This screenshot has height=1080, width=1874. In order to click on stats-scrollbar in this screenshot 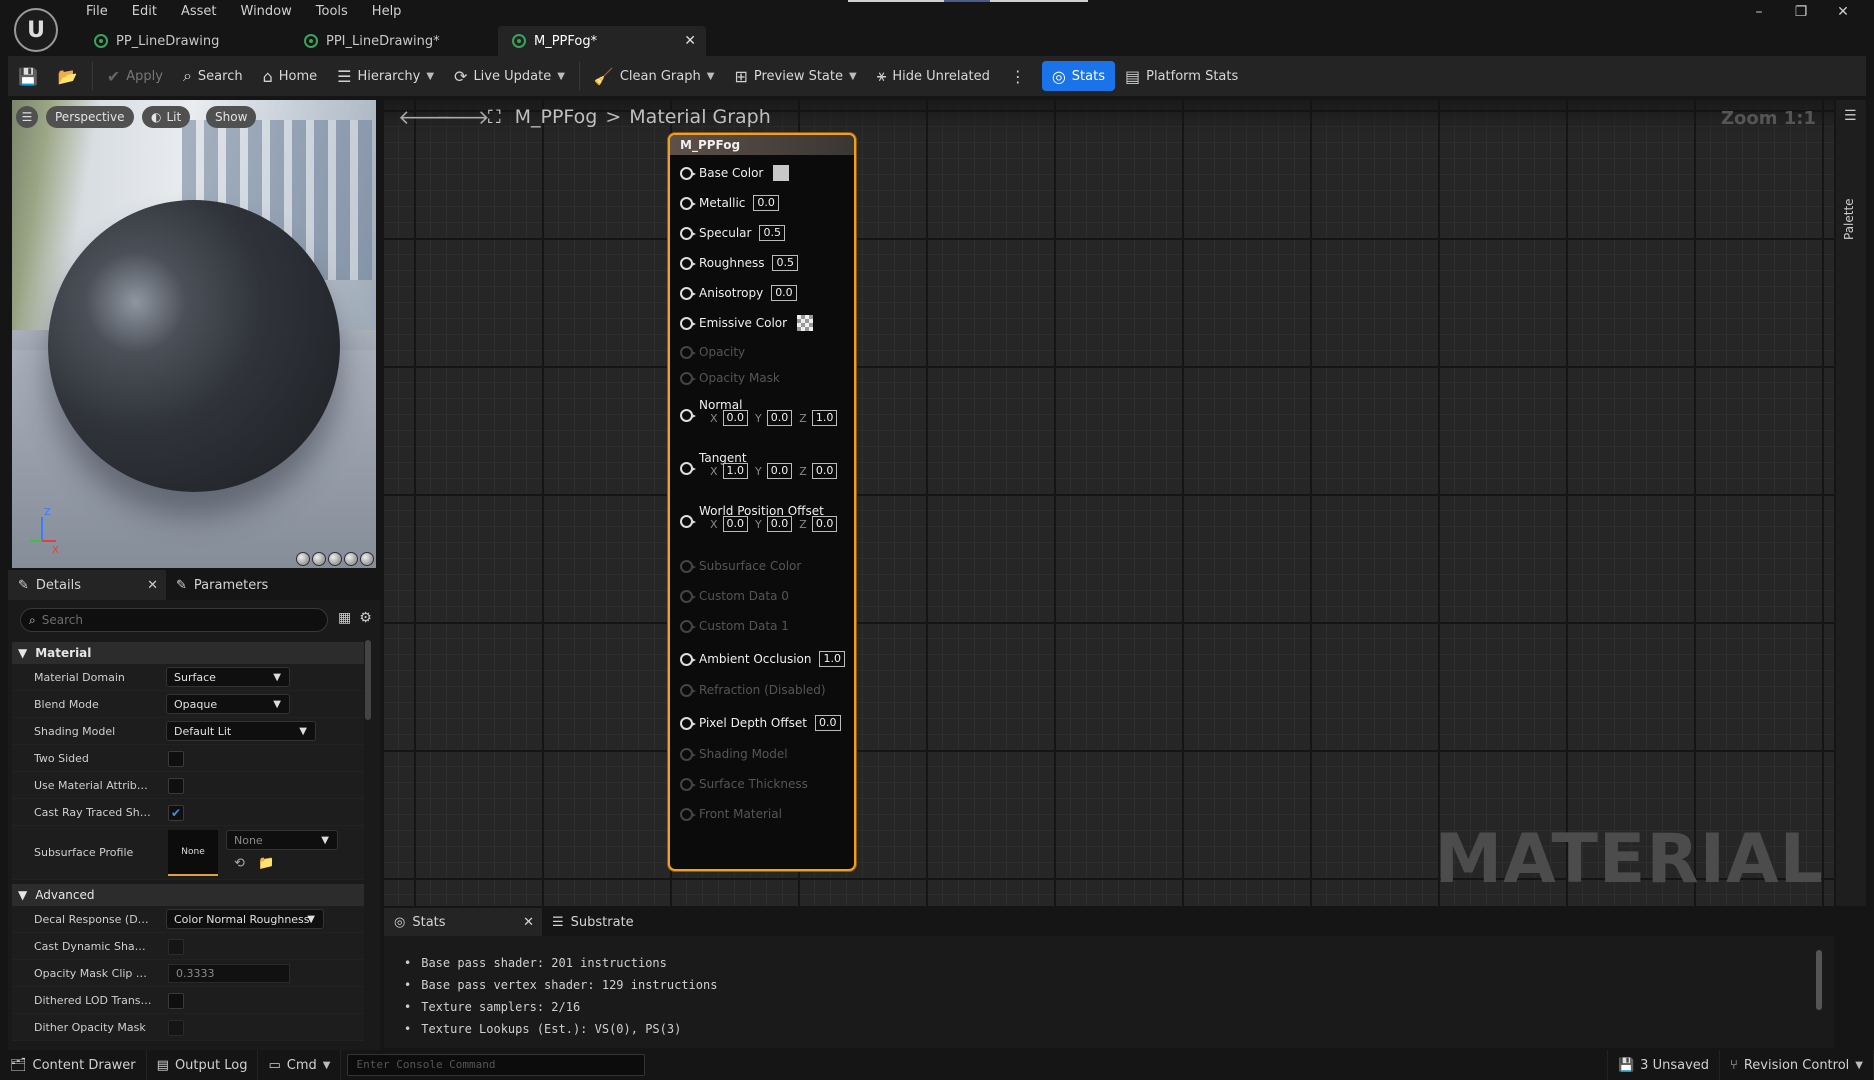, I will do `click(1819, 980)`.